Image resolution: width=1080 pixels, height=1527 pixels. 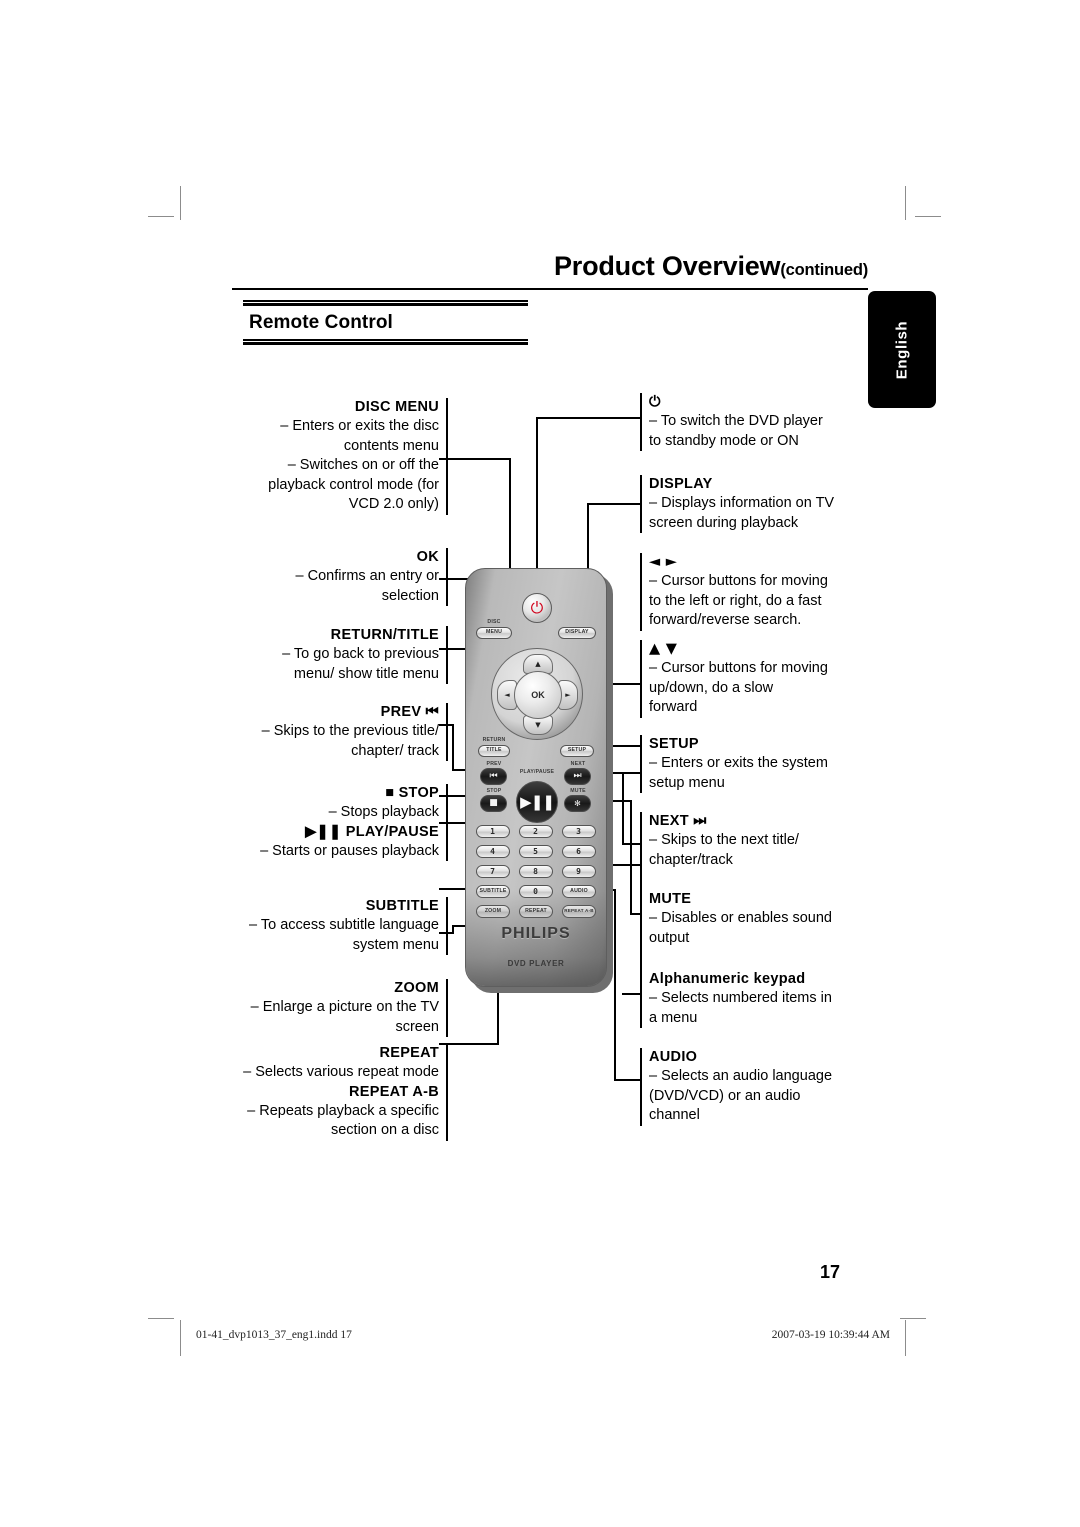 I want to click on page-title-continued: (continued), so click(x=824, y=270).